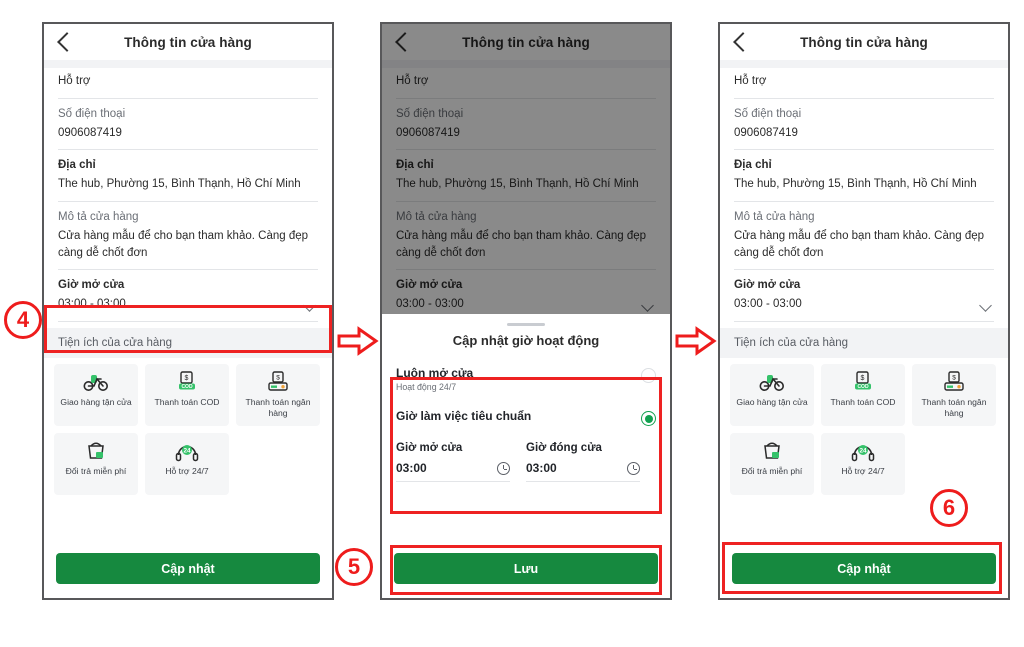 The height and width of the screenshot is (647, 1024). I want to click on app-bar-1: Thông tin cửa hàng, so click(188, 42).